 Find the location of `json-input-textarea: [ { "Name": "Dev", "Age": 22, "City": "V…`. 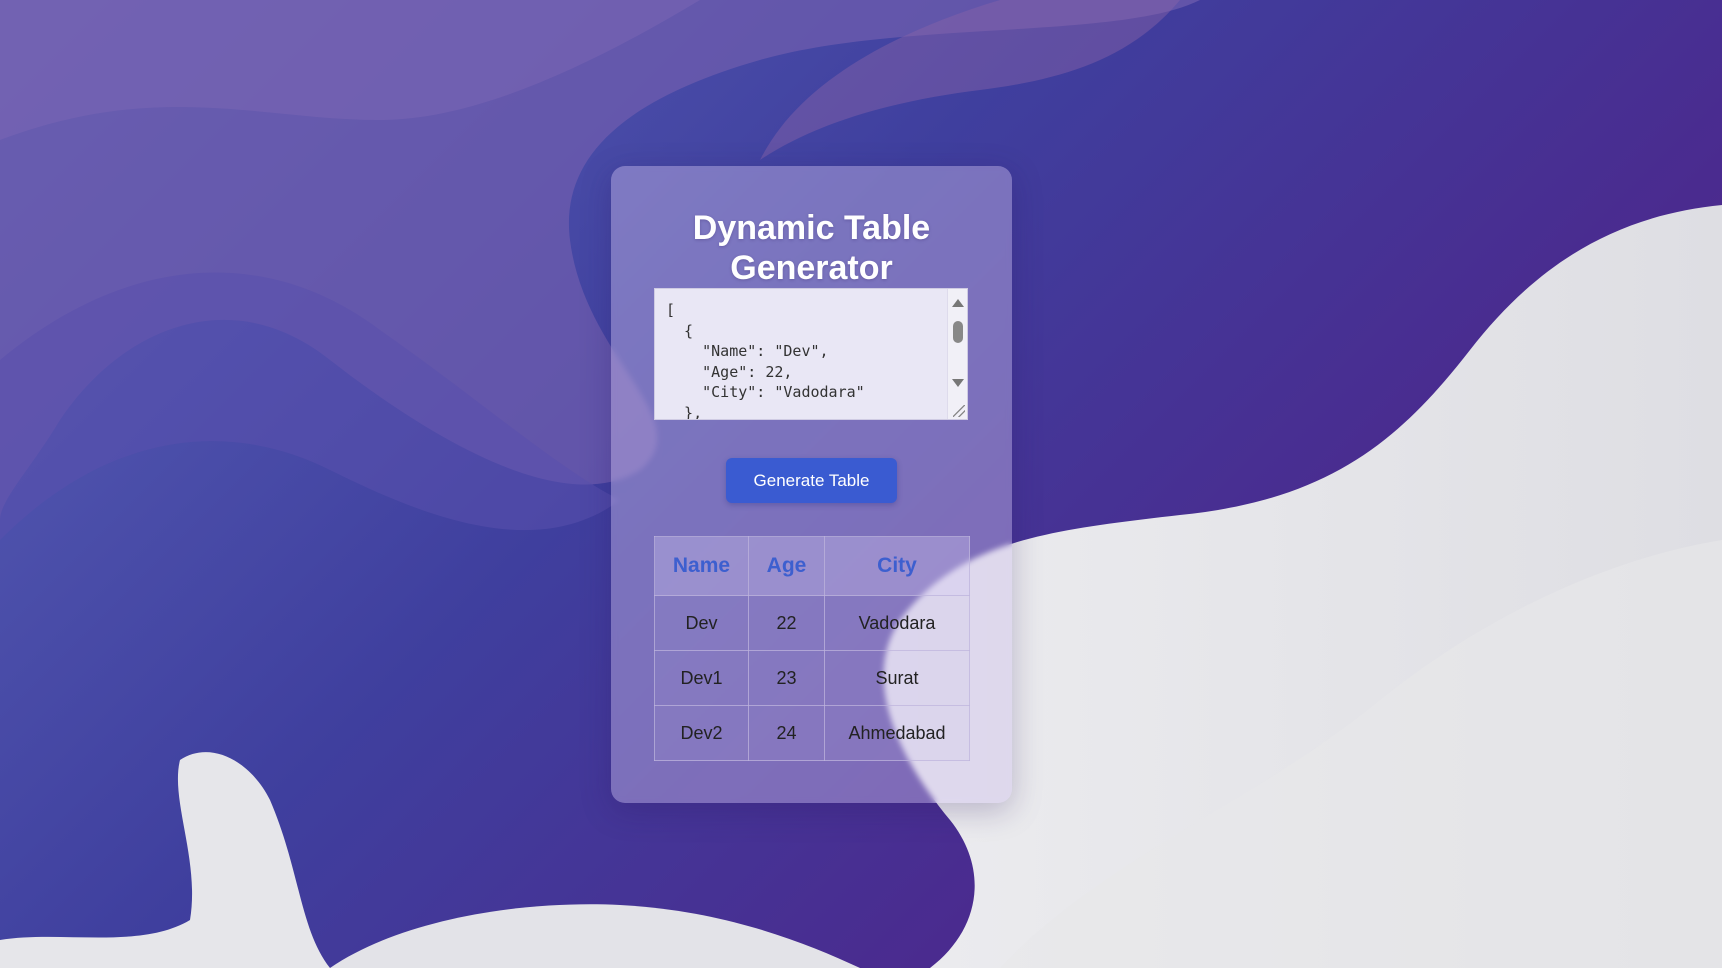

json-input-textarea: [ { "Name": "Dev", "Age": 22, "City": "V… is located at coordinates (811, 354).